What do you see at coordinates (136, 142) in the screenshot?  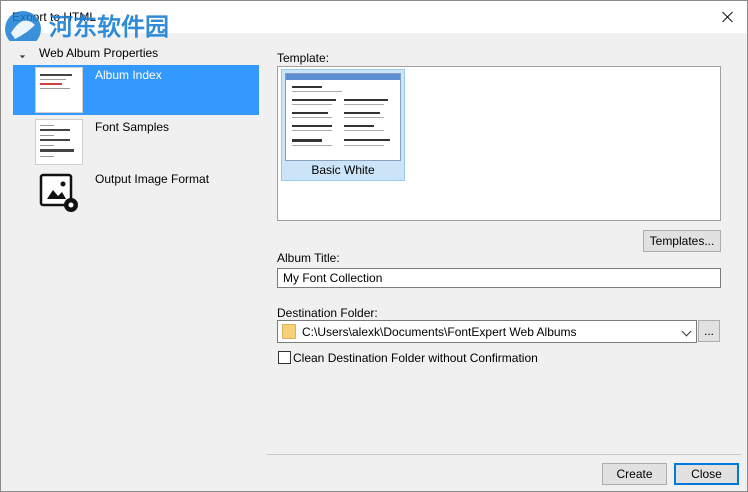 I see `tree-item-font-samples: Font Samples` at bounding box center [136, 142].